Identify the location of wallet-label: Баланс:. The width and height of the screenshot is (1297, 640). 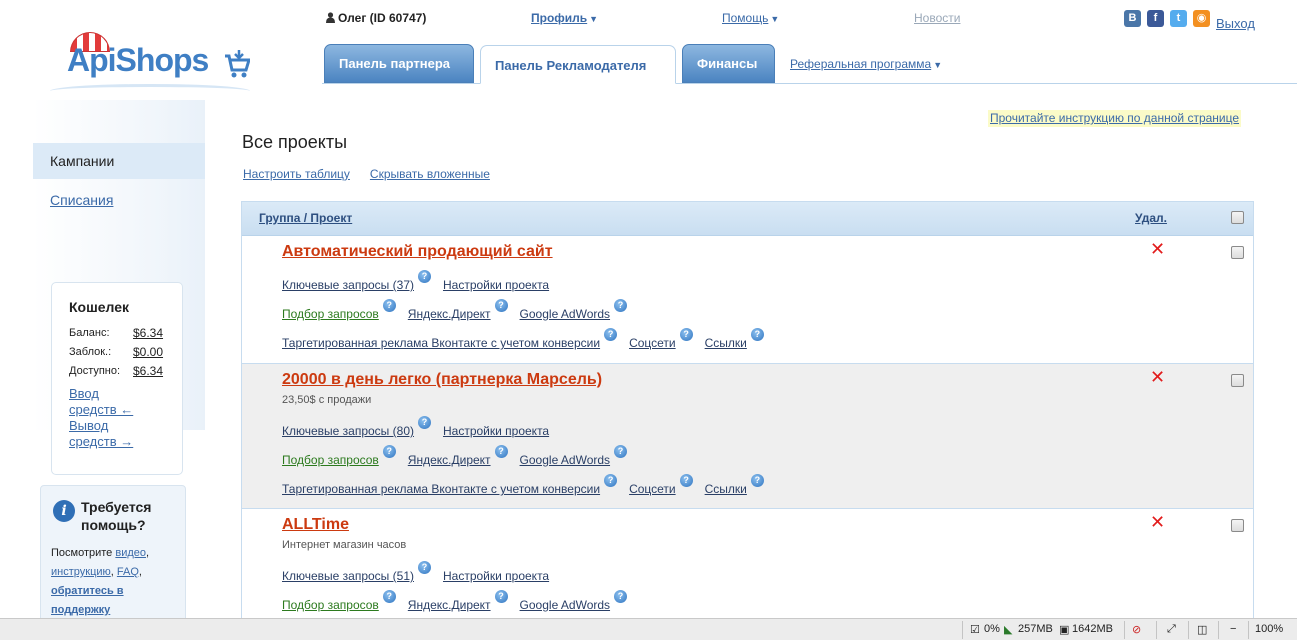
(89, 332).